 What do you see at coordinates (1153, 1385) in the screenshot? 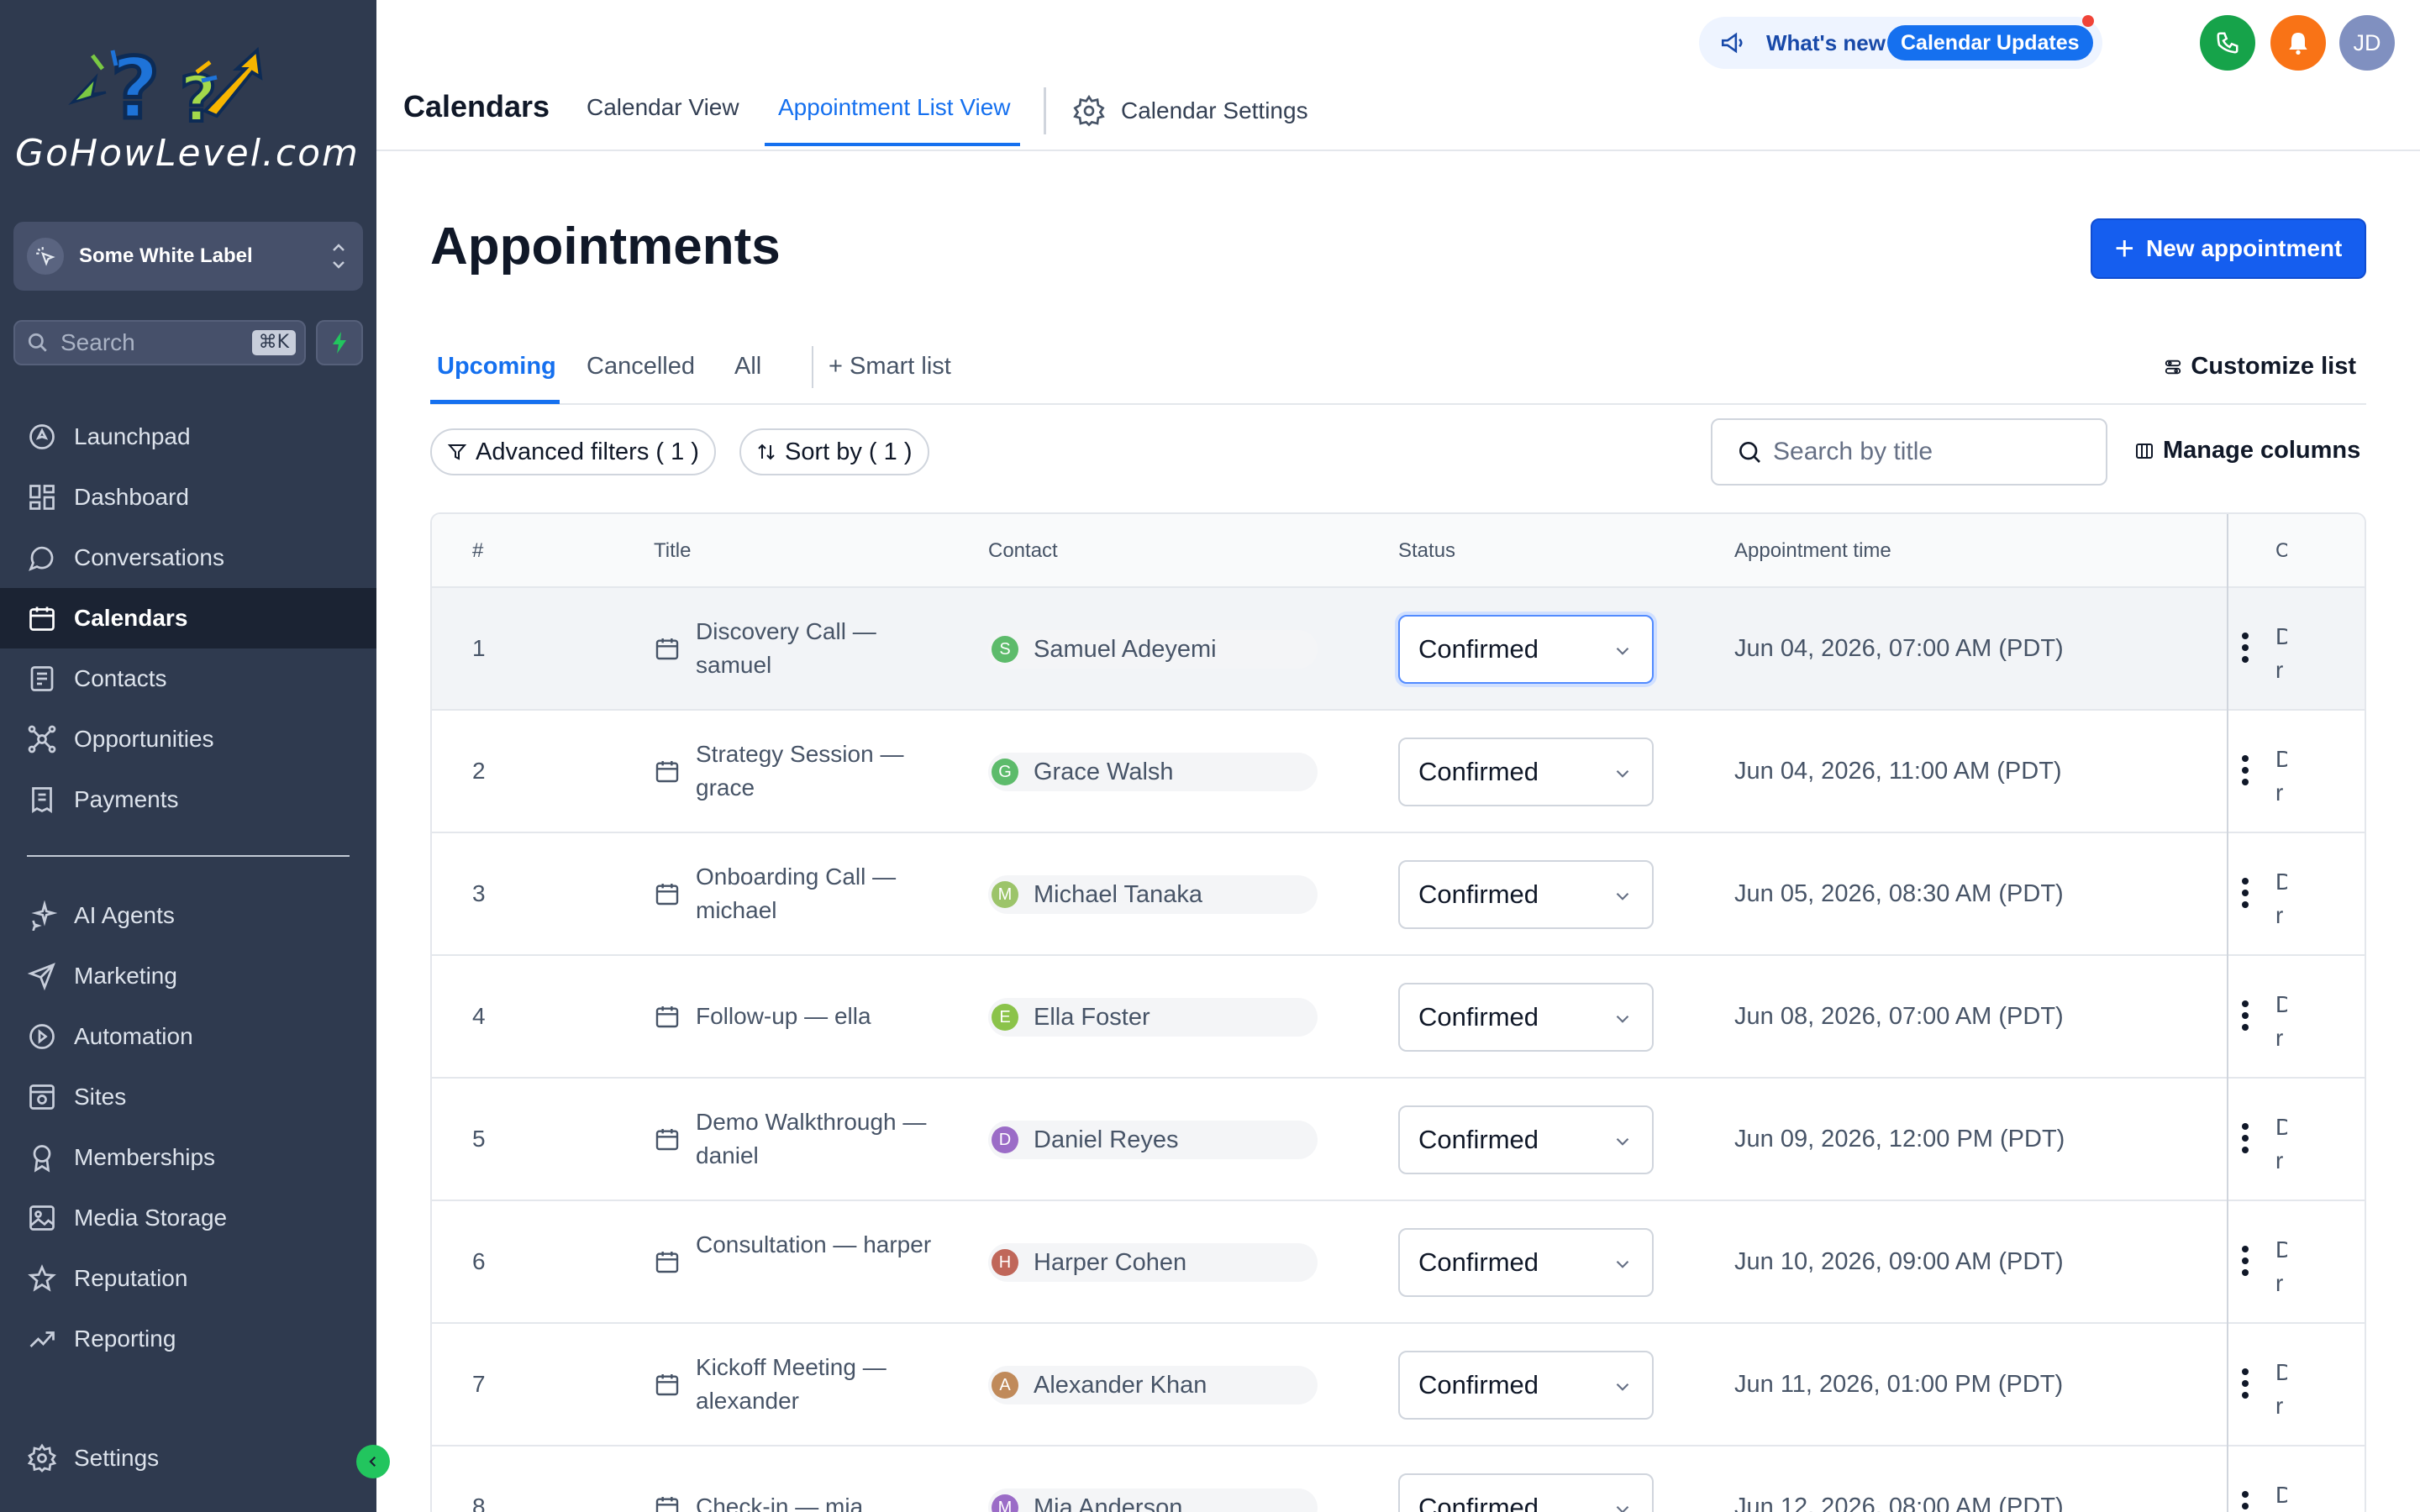
I see `contact-chip: A Alexander Khan` at bounding box center [1153, 1385].